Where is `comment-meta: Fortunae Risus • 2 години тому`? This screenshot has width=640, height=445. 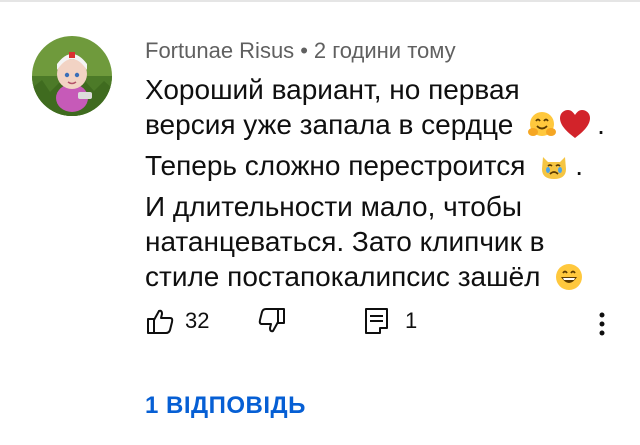
comment-meta: Fortunae Risus • 2 години тому is located at coordinates (300, 51).